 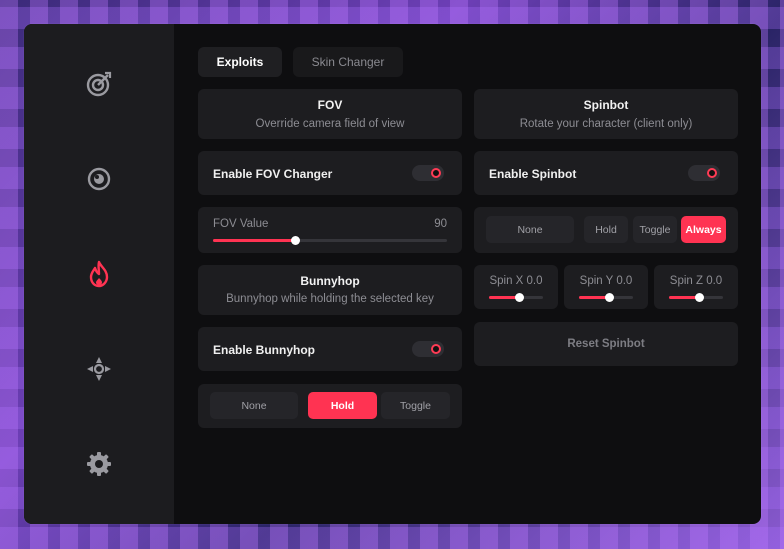 I want to click on bunnyhop-mode-row: None Hold Toggle, so click(x=330, y=406).